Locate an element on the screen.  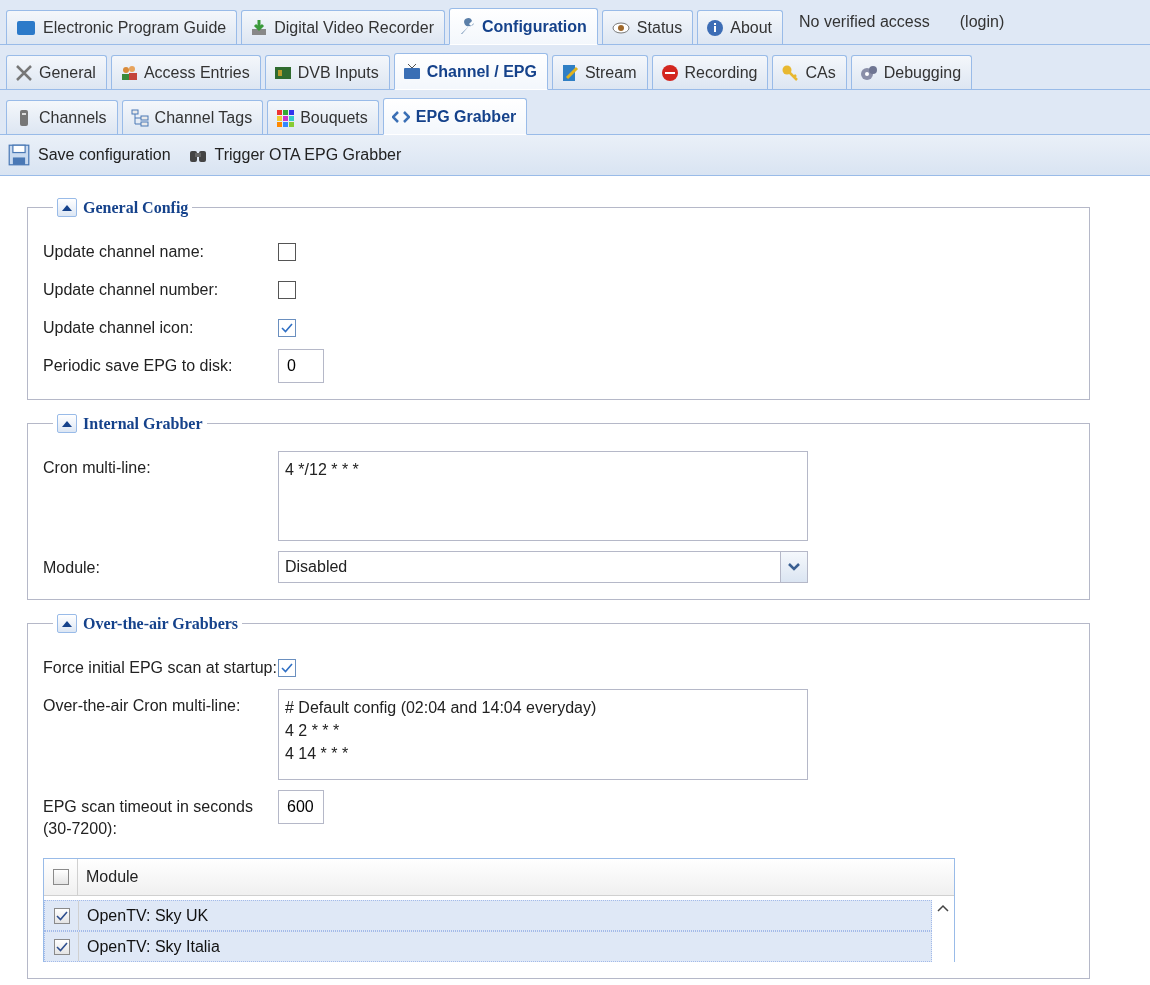
text-area: 4 */12 * * * is located at coordinates (543, 496).